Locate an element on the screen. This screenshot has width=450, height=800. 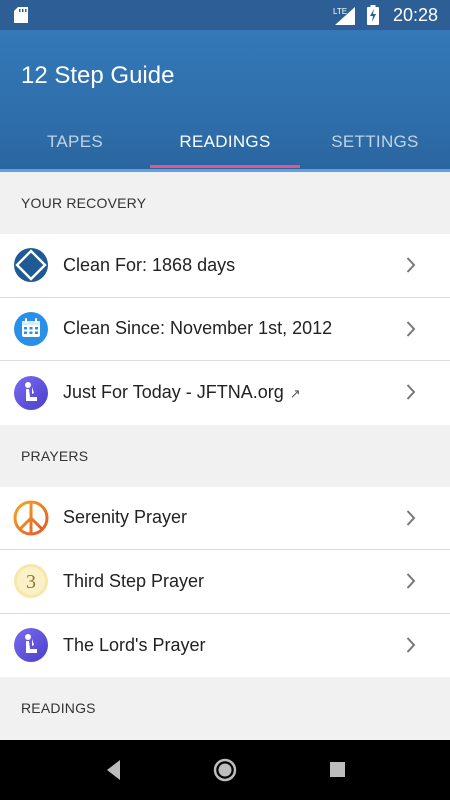
list-item-lords-prayer: The Lord's Prayer is located at coordinates (225, 645).